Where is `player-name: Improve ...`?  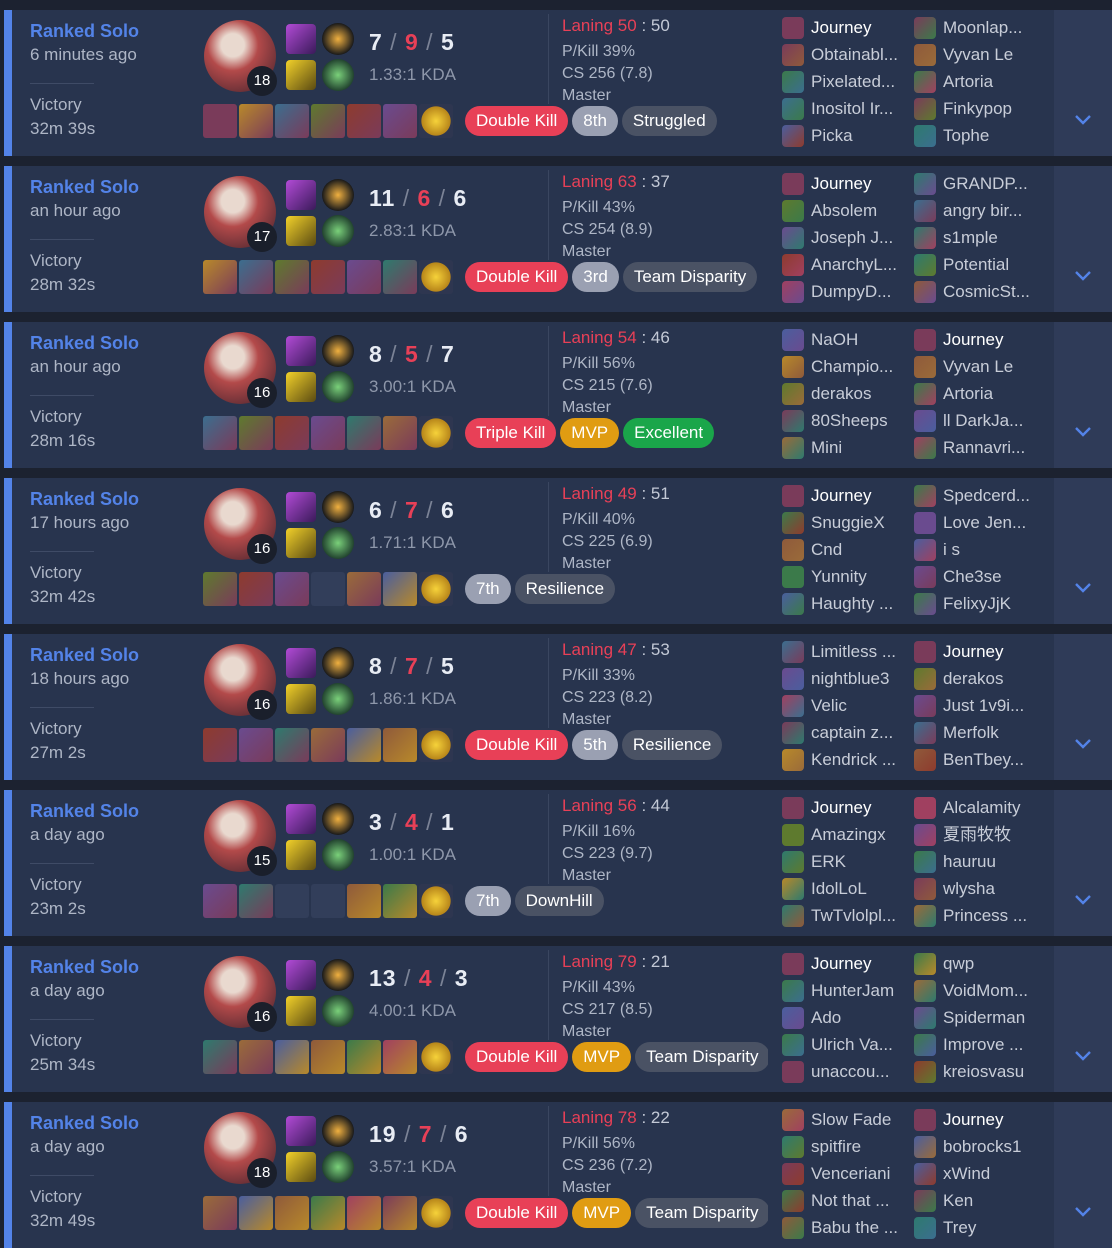
player-name: Improve ... is located at coordinates (993, 1044).